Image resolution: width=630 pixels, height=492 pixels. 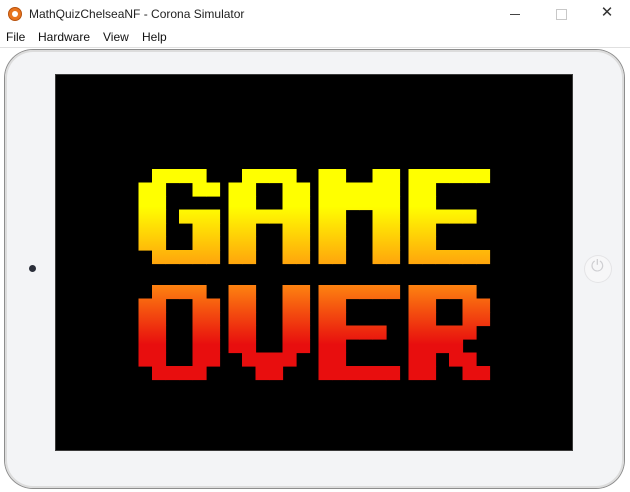 I want to click on menu-hardware: Hardware, so click(x=64, y=37).